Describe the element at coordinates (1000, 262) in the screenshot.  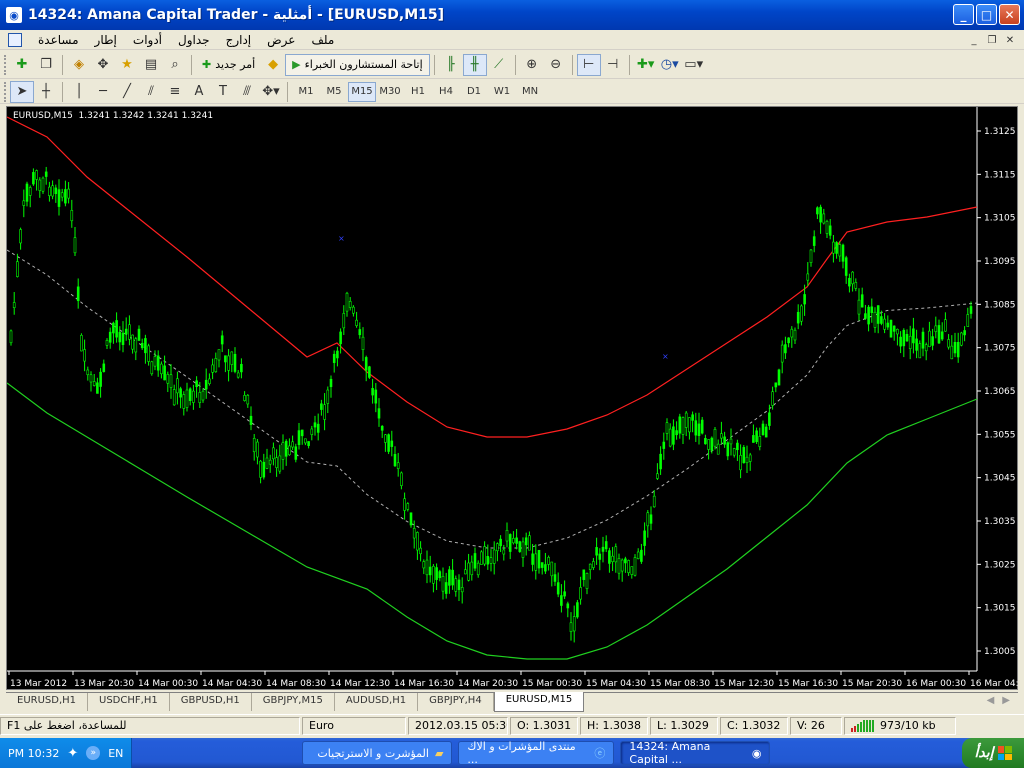
I see `price-label: 1.3095` at that location.